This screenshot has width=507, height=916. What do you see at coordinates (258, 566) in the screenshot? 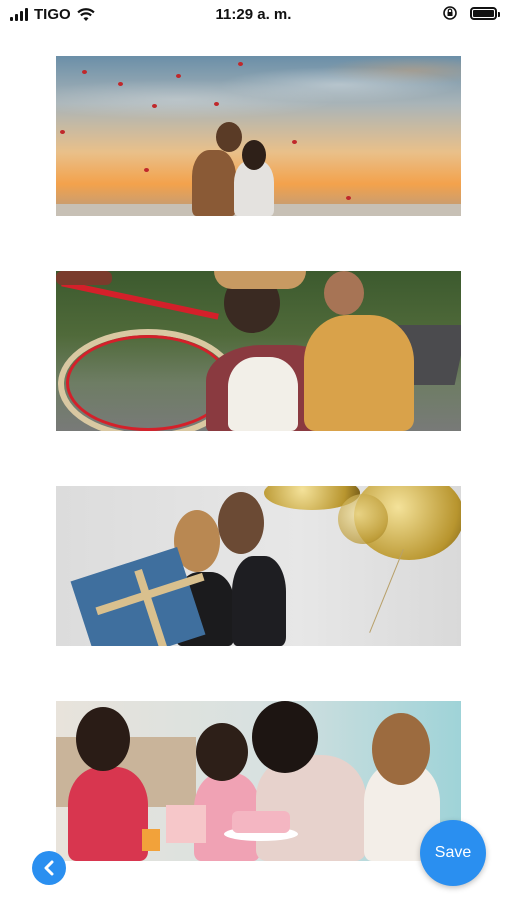
I see `party-friends-photo` at bounding box center [258, 566].